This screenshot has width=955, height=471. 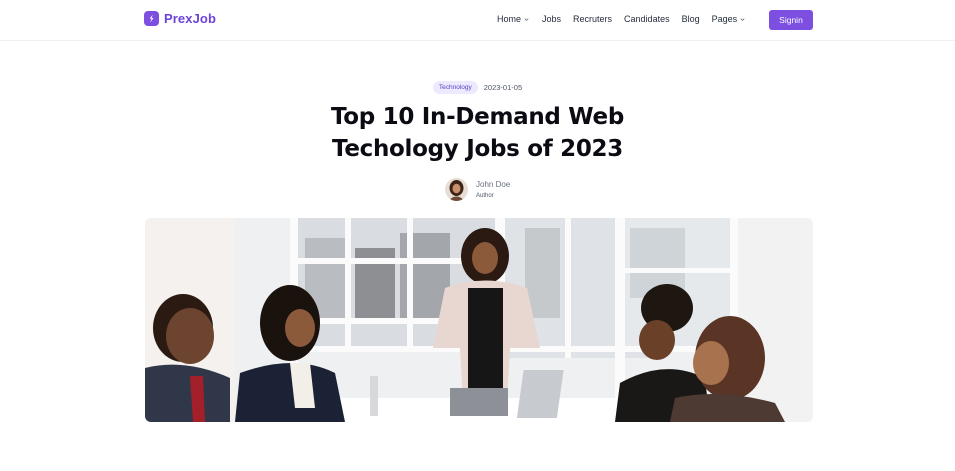 What do you see at coordinates (503, 87) in the screenshot?
I see `post-date: 2023-01-05` at bounding box center [503, 87].